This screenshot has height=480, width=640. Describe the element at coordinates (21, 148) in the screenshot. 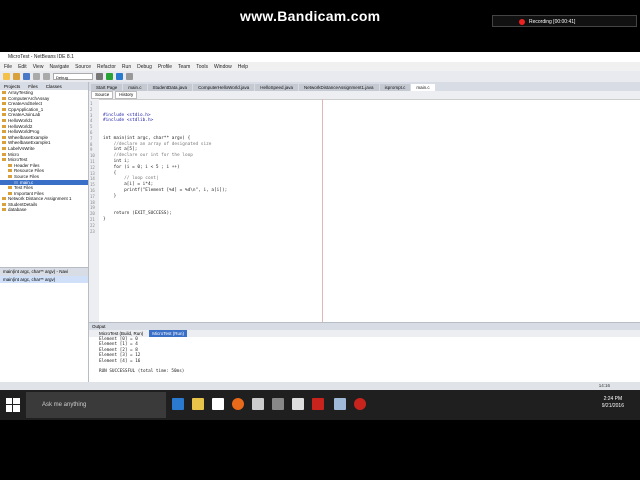

I see `tree-item-label: LabelVsWrite` at that location.